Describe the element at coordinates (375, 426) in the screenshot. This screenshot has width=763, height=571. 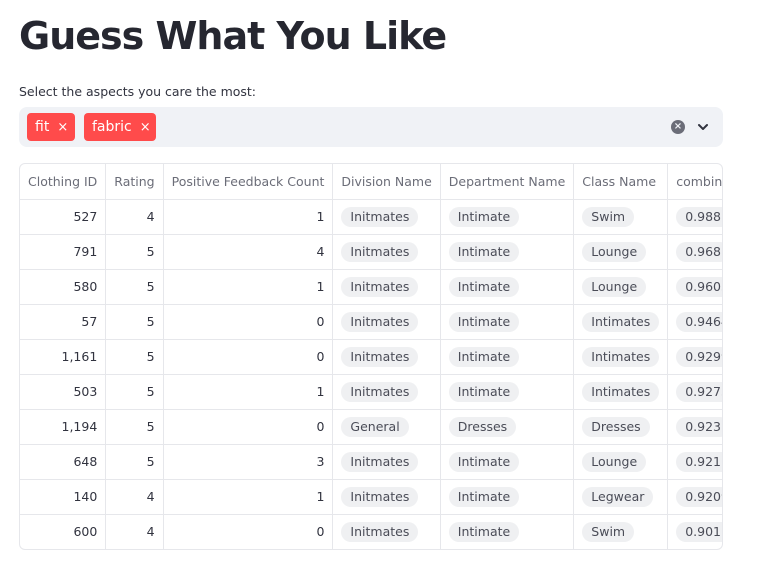
I see `cell-pill: General` at that location.